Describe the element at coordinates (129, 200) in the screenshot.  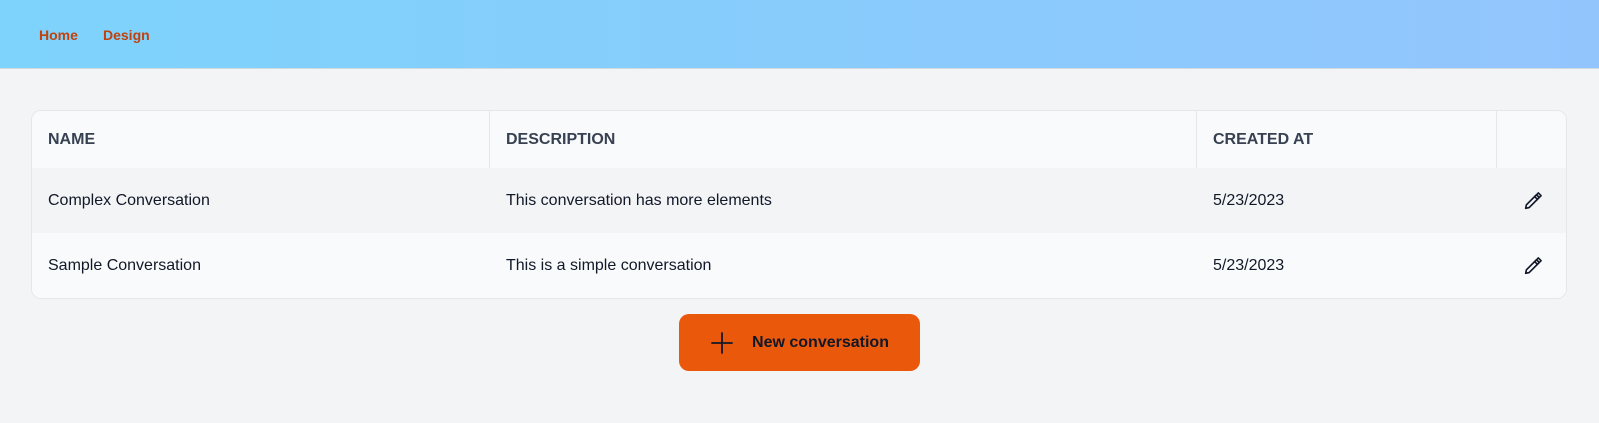
I see `cell-name: Complex Conversation` at that location.